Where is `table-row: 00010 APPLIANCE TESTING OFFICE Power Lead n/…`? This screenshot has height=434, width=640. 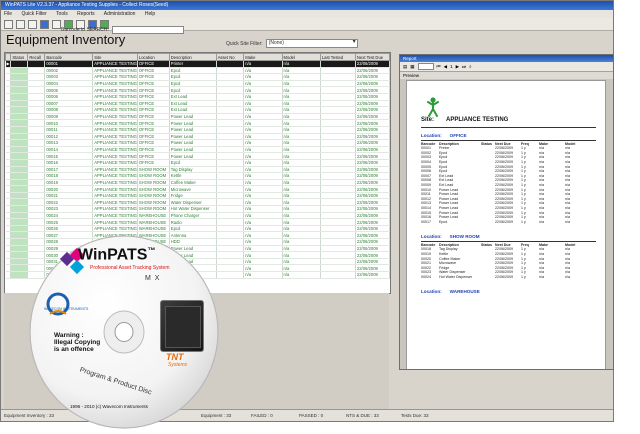
table-row: 00010 APPLIANCE TESTING OFFICE Power Lead n/… is located at coordinates (197, 123).